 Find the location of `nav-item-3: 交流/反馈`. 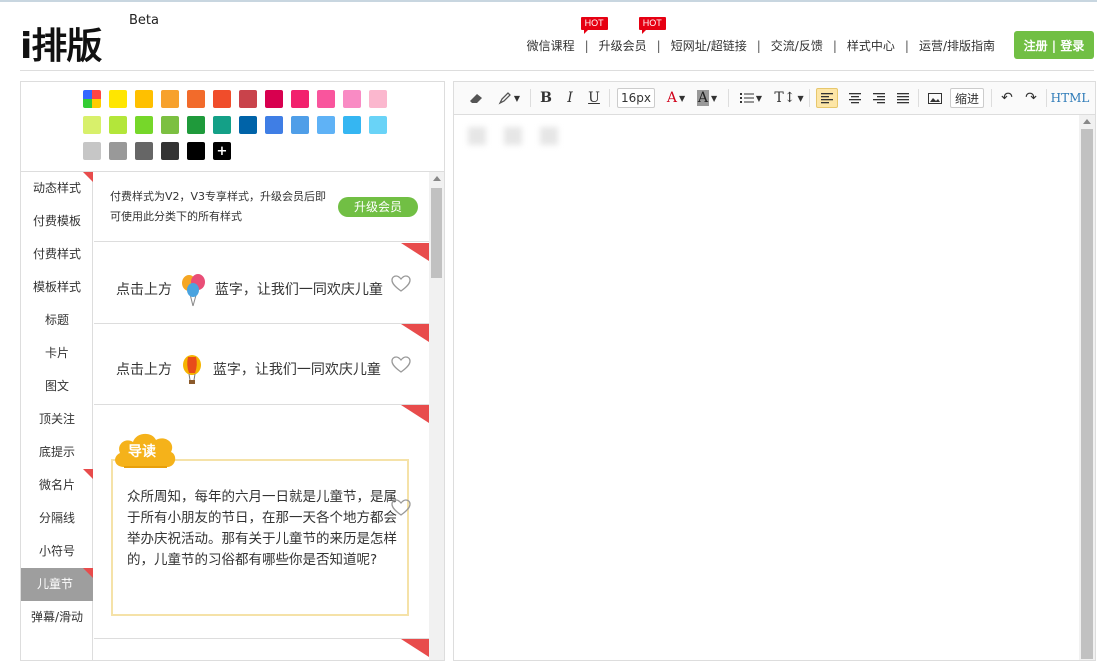

nav-item-3: 交流/反馈 is located at coordinates (797, 45).